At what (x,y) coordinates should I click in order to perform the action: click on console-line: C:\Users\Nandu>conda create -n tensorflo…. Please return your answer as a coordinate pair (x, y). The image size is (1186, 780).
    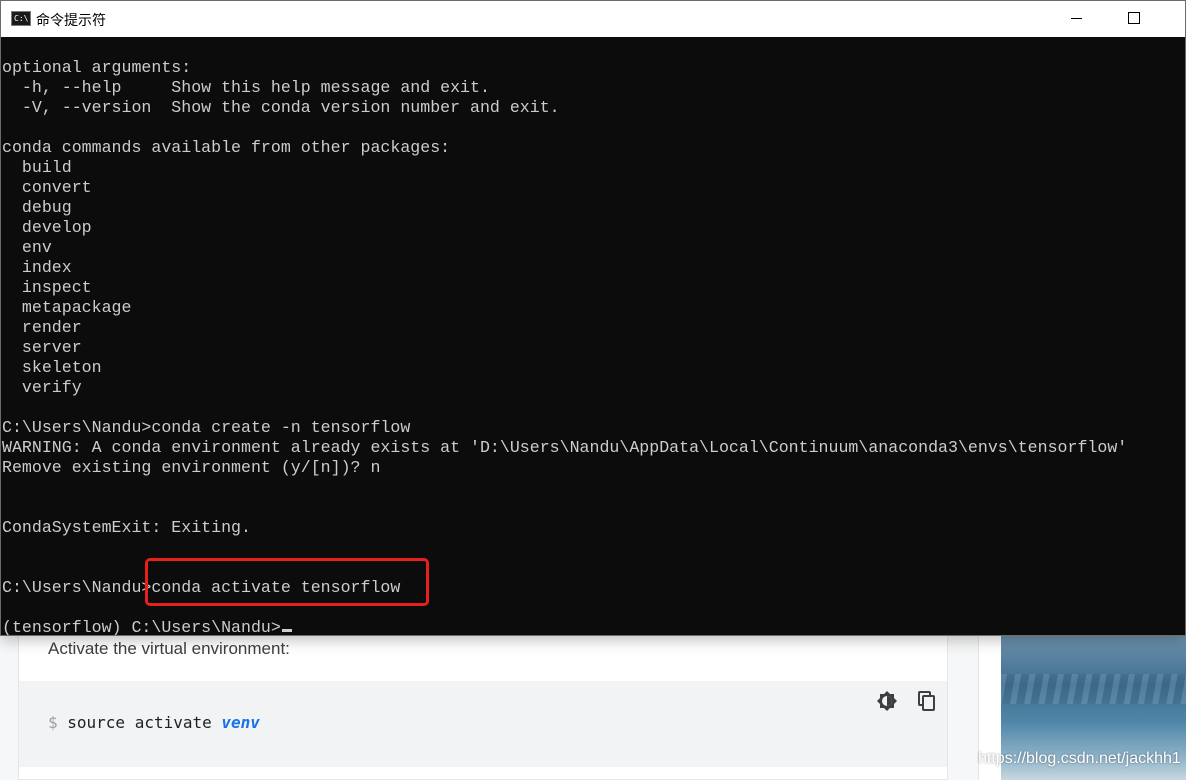
    Looking at the image, I should click on (206, 427).